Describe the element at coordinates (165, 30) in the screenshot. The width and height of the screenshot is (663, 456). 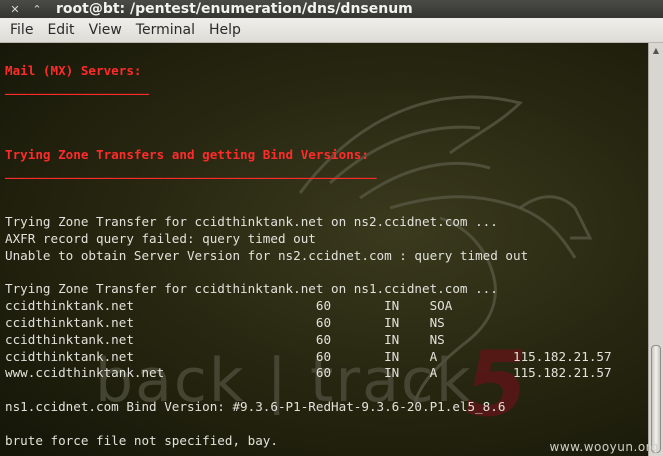
I see `menu-terminal: Terminal` at that location.